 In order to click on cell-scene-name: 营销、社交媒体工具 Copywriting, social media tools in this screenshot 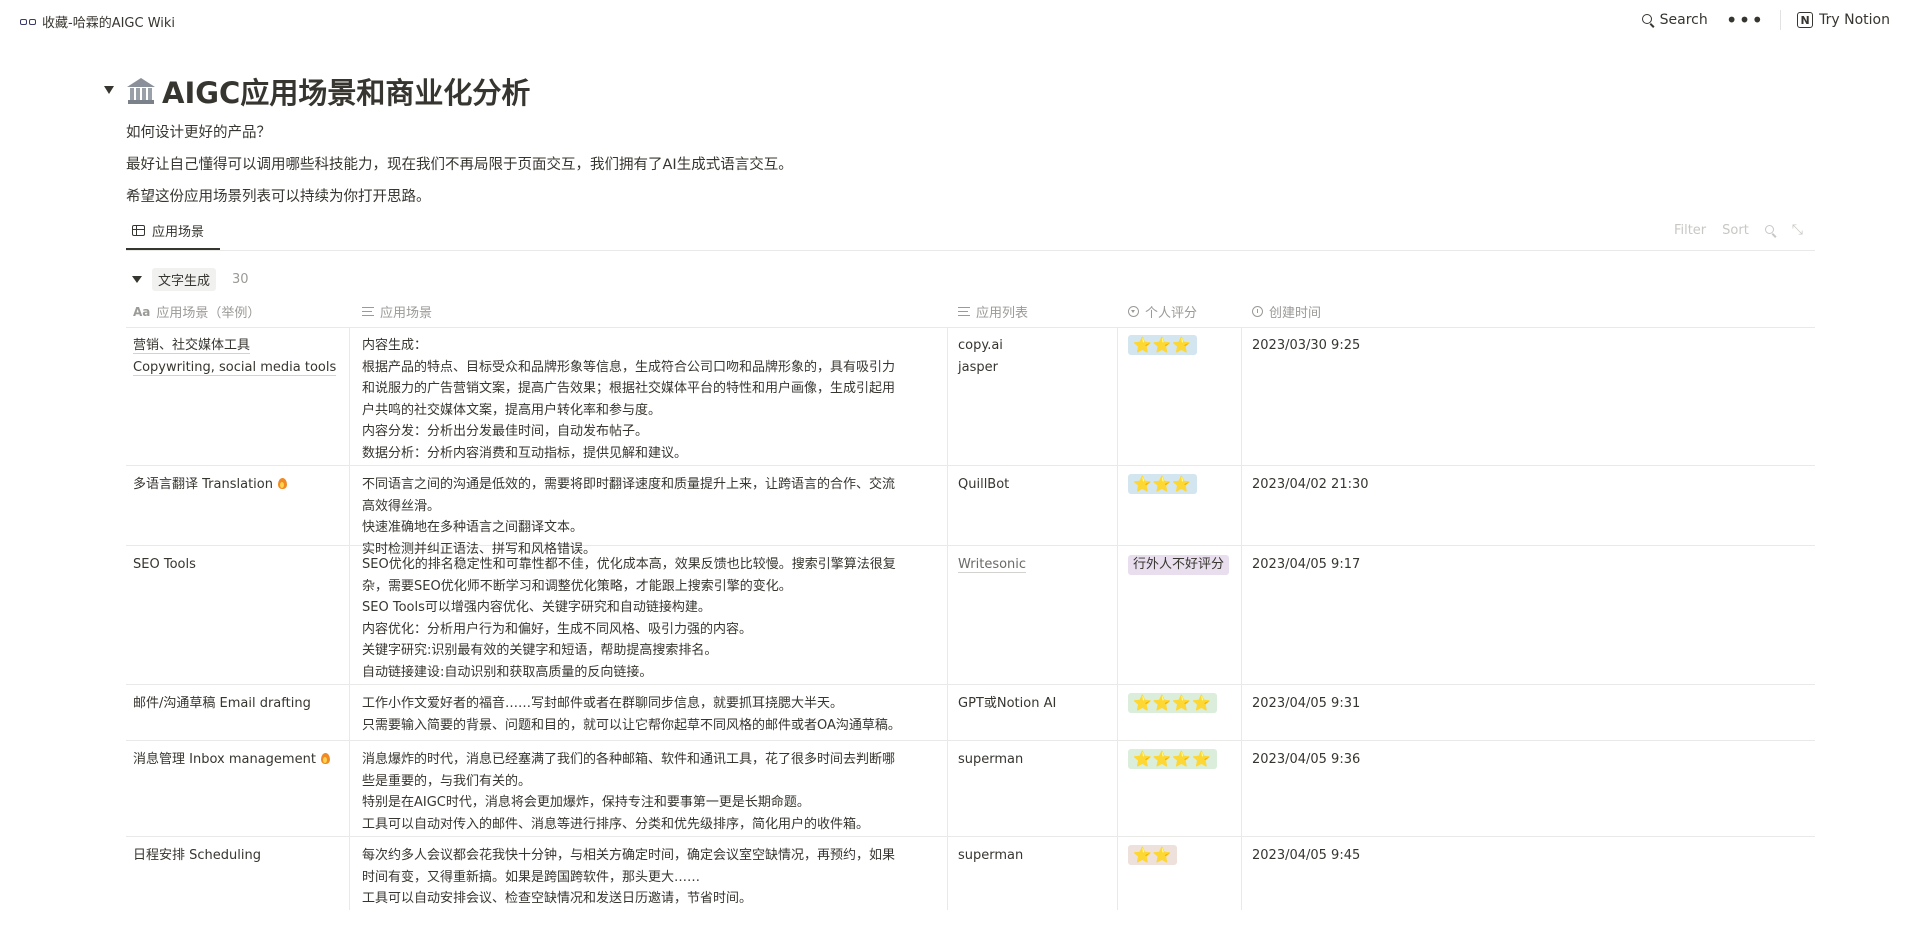, I will do `click(238, 396)`.